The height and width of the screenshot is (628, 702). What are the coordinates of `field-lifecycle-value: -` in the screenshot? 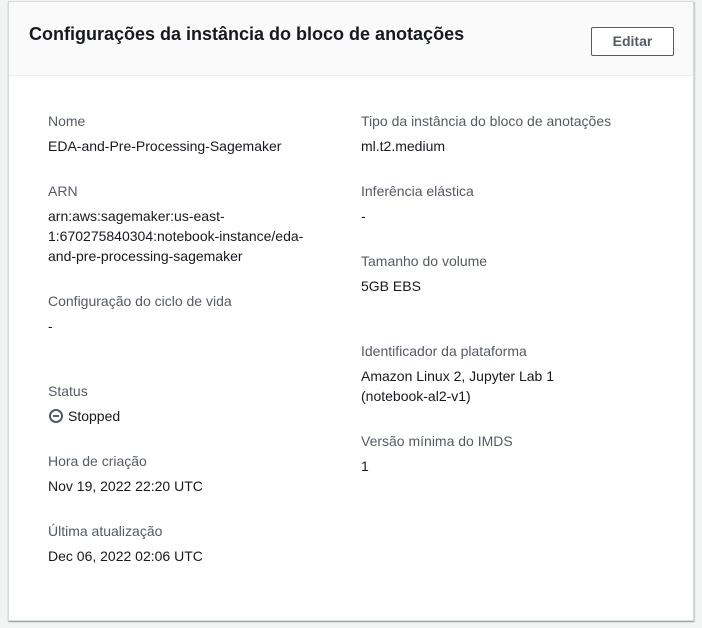 It's located at (50, 326).